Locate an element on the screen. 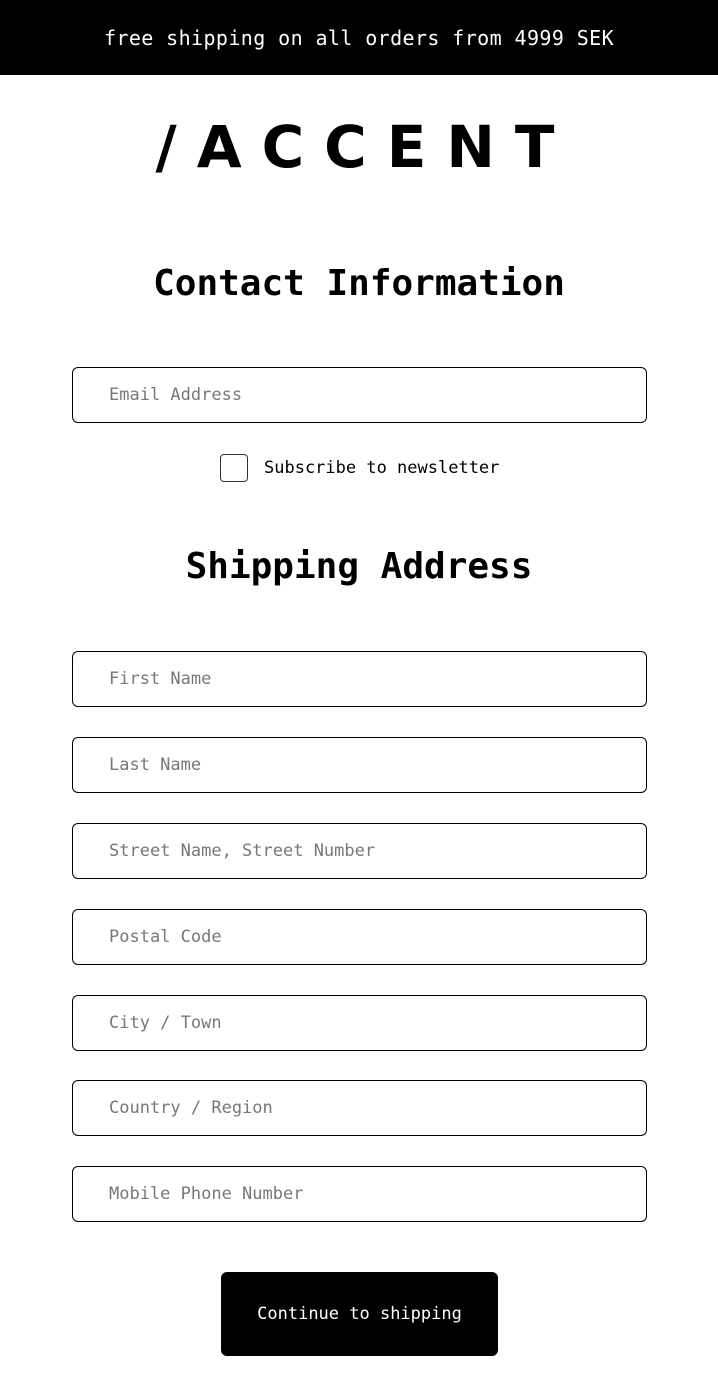  postal-code-field is located at coordinates (359, 937).